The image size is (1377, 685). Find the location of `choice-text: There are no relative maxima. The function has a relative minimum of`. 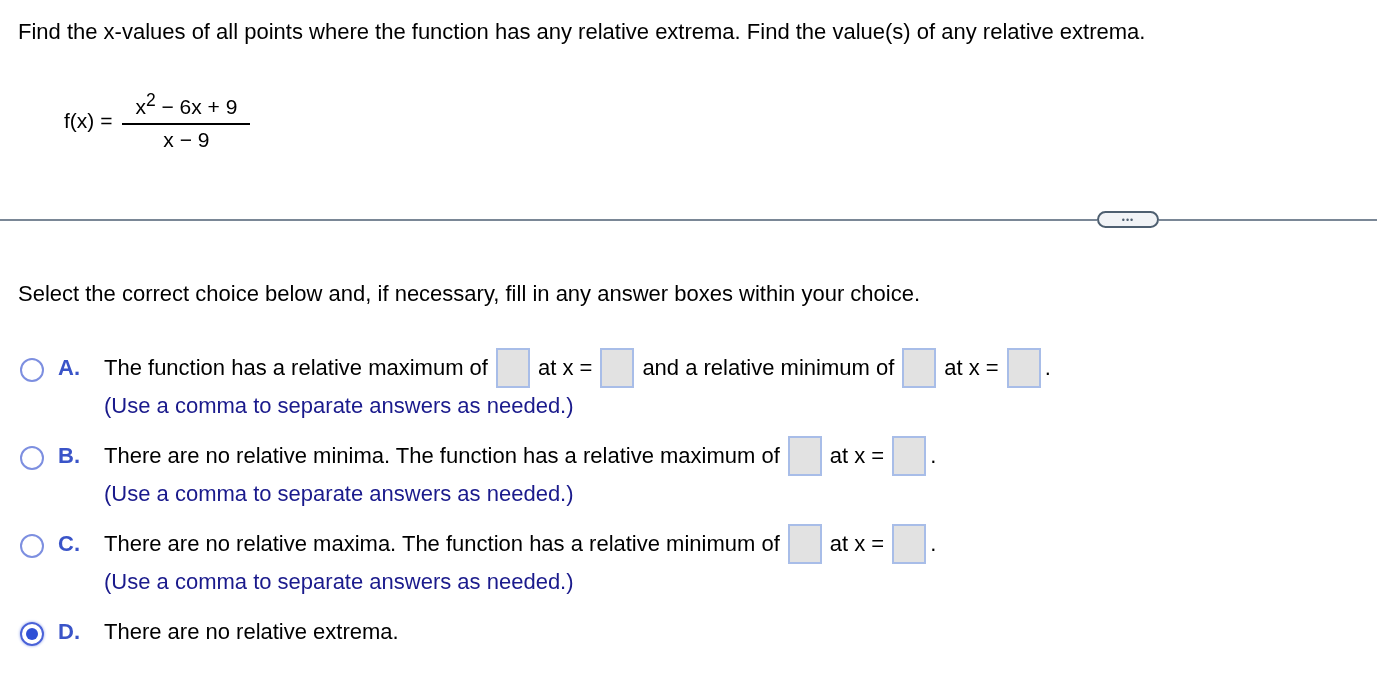

choice-text: There are no relative maxima. The function has a relative minimum of is located at coordinates (442, 544).